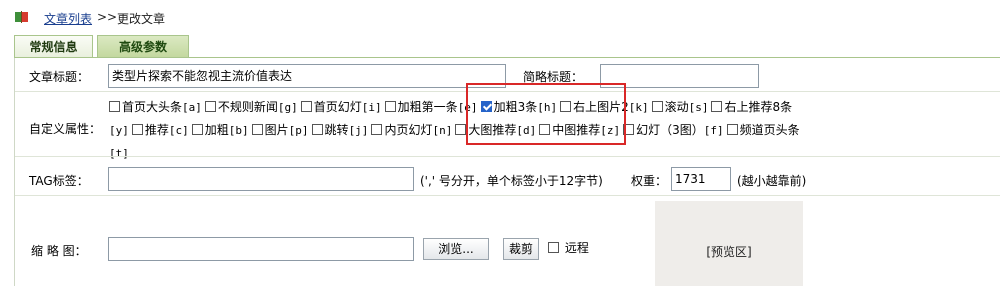  What do you see at coordinates (276, 130) in the screenshot?
I see `attribute-label: 图片` at bounding box center [276, 130].